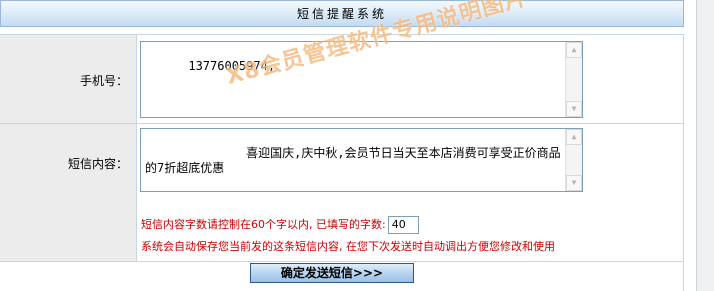 This screenshot has height=291, width=714. What do you see at coordinates (232, 66) in the screenshot?
I see `phone-value: 13776005974,` at bounding box center [232, 66].